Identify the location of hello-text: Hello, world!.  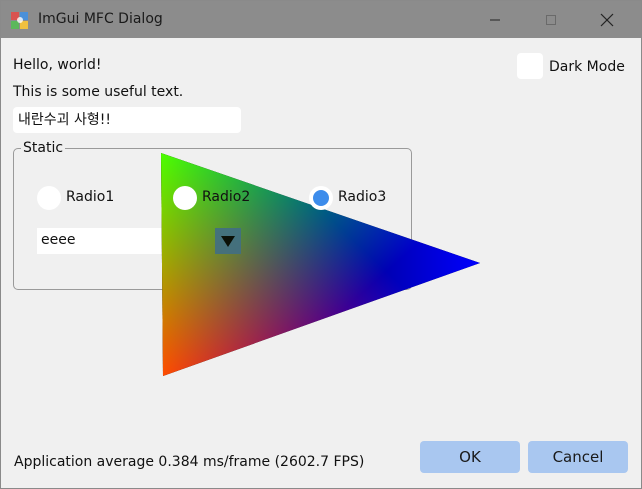
(57, 65).